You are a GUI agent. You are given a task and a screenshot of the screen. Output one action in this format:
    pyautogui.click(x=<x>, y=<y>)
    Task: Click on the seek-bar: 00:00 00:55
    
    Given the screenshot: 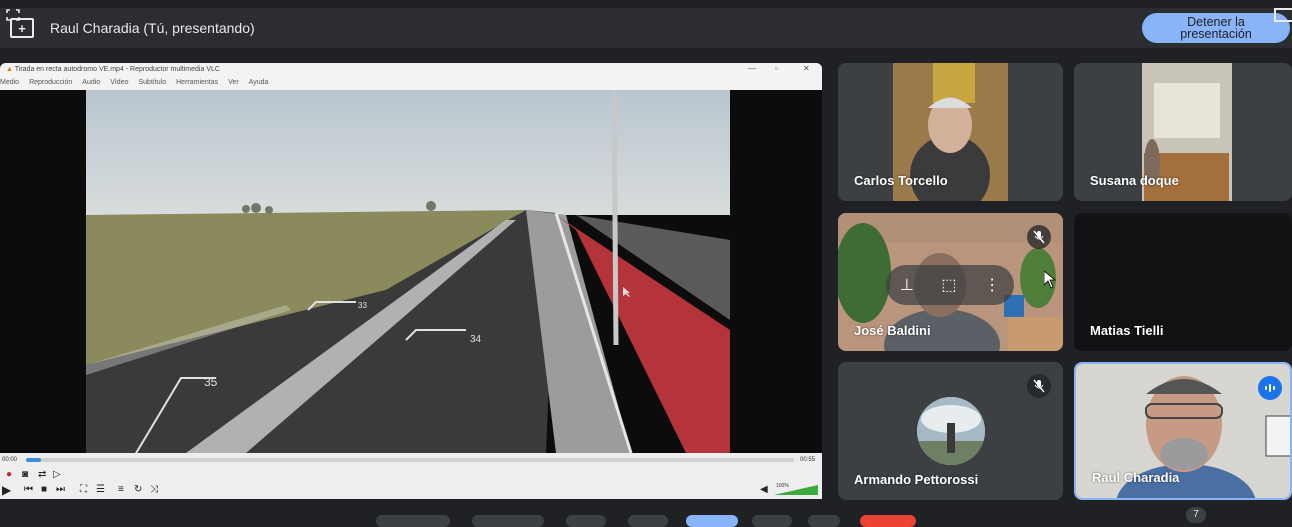 What is the action you would take?
    pyautogui.click(x=411, y=460)
    